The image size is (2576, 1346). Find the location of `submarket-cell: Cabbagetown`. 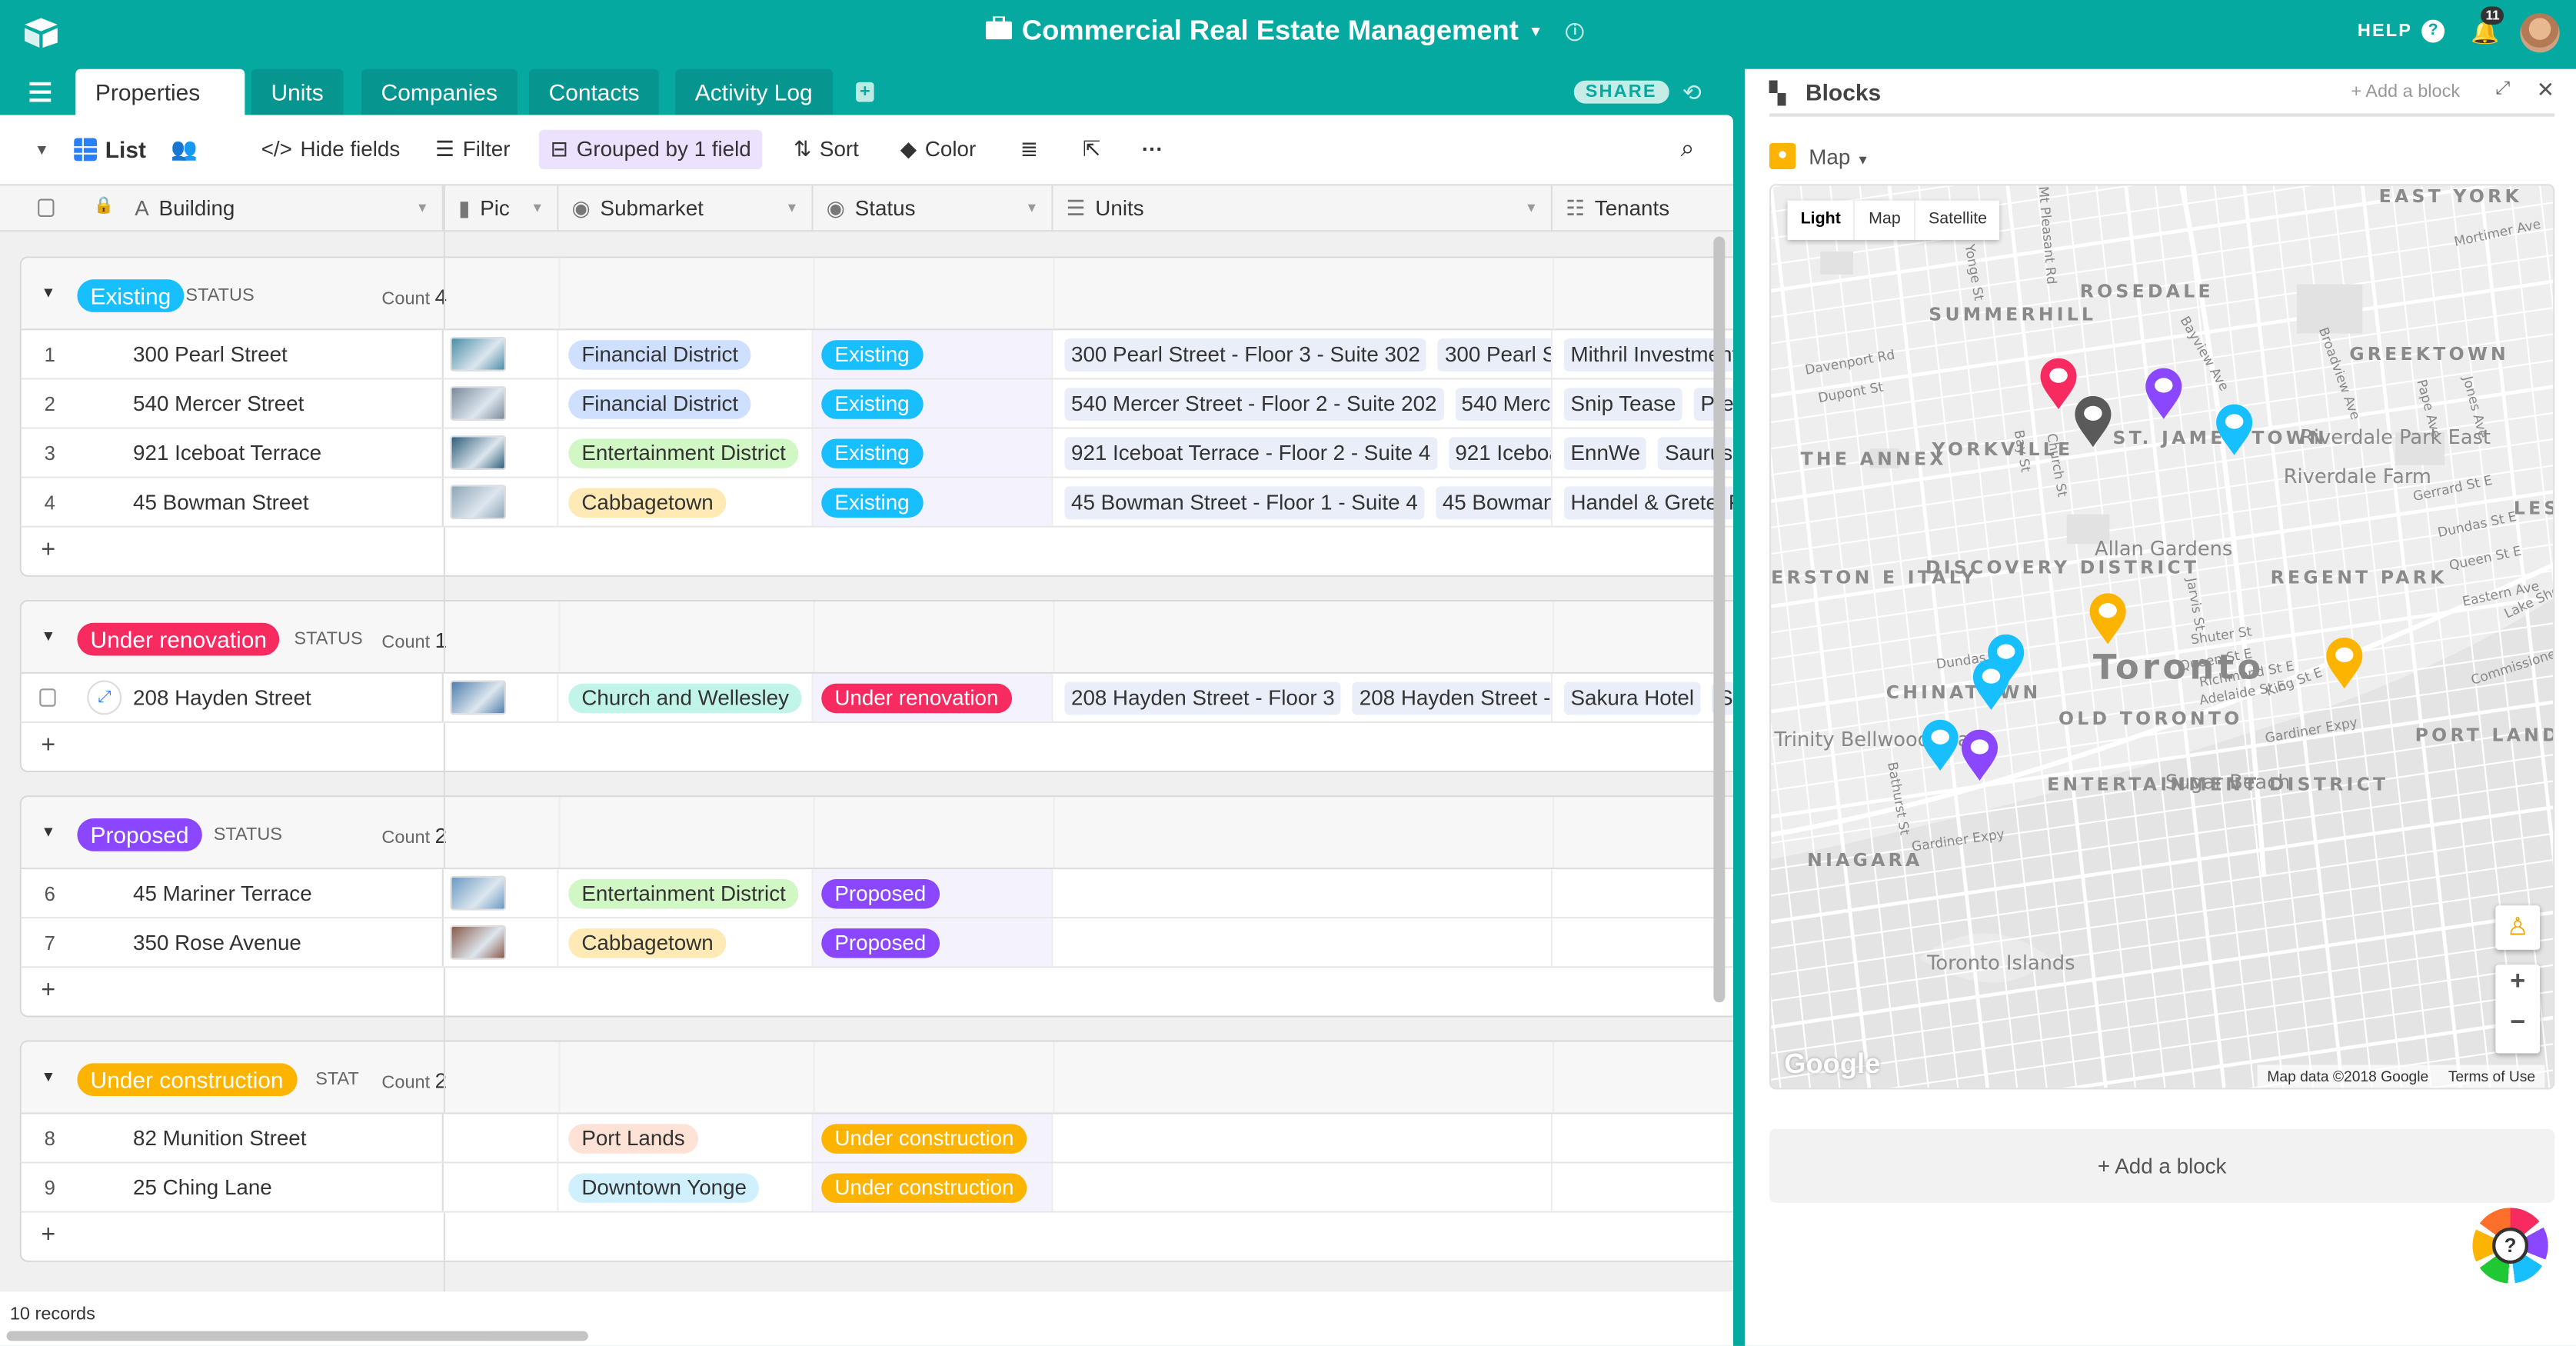

submarket-cell: Cabbagetown is located at coordinates (686, 942).